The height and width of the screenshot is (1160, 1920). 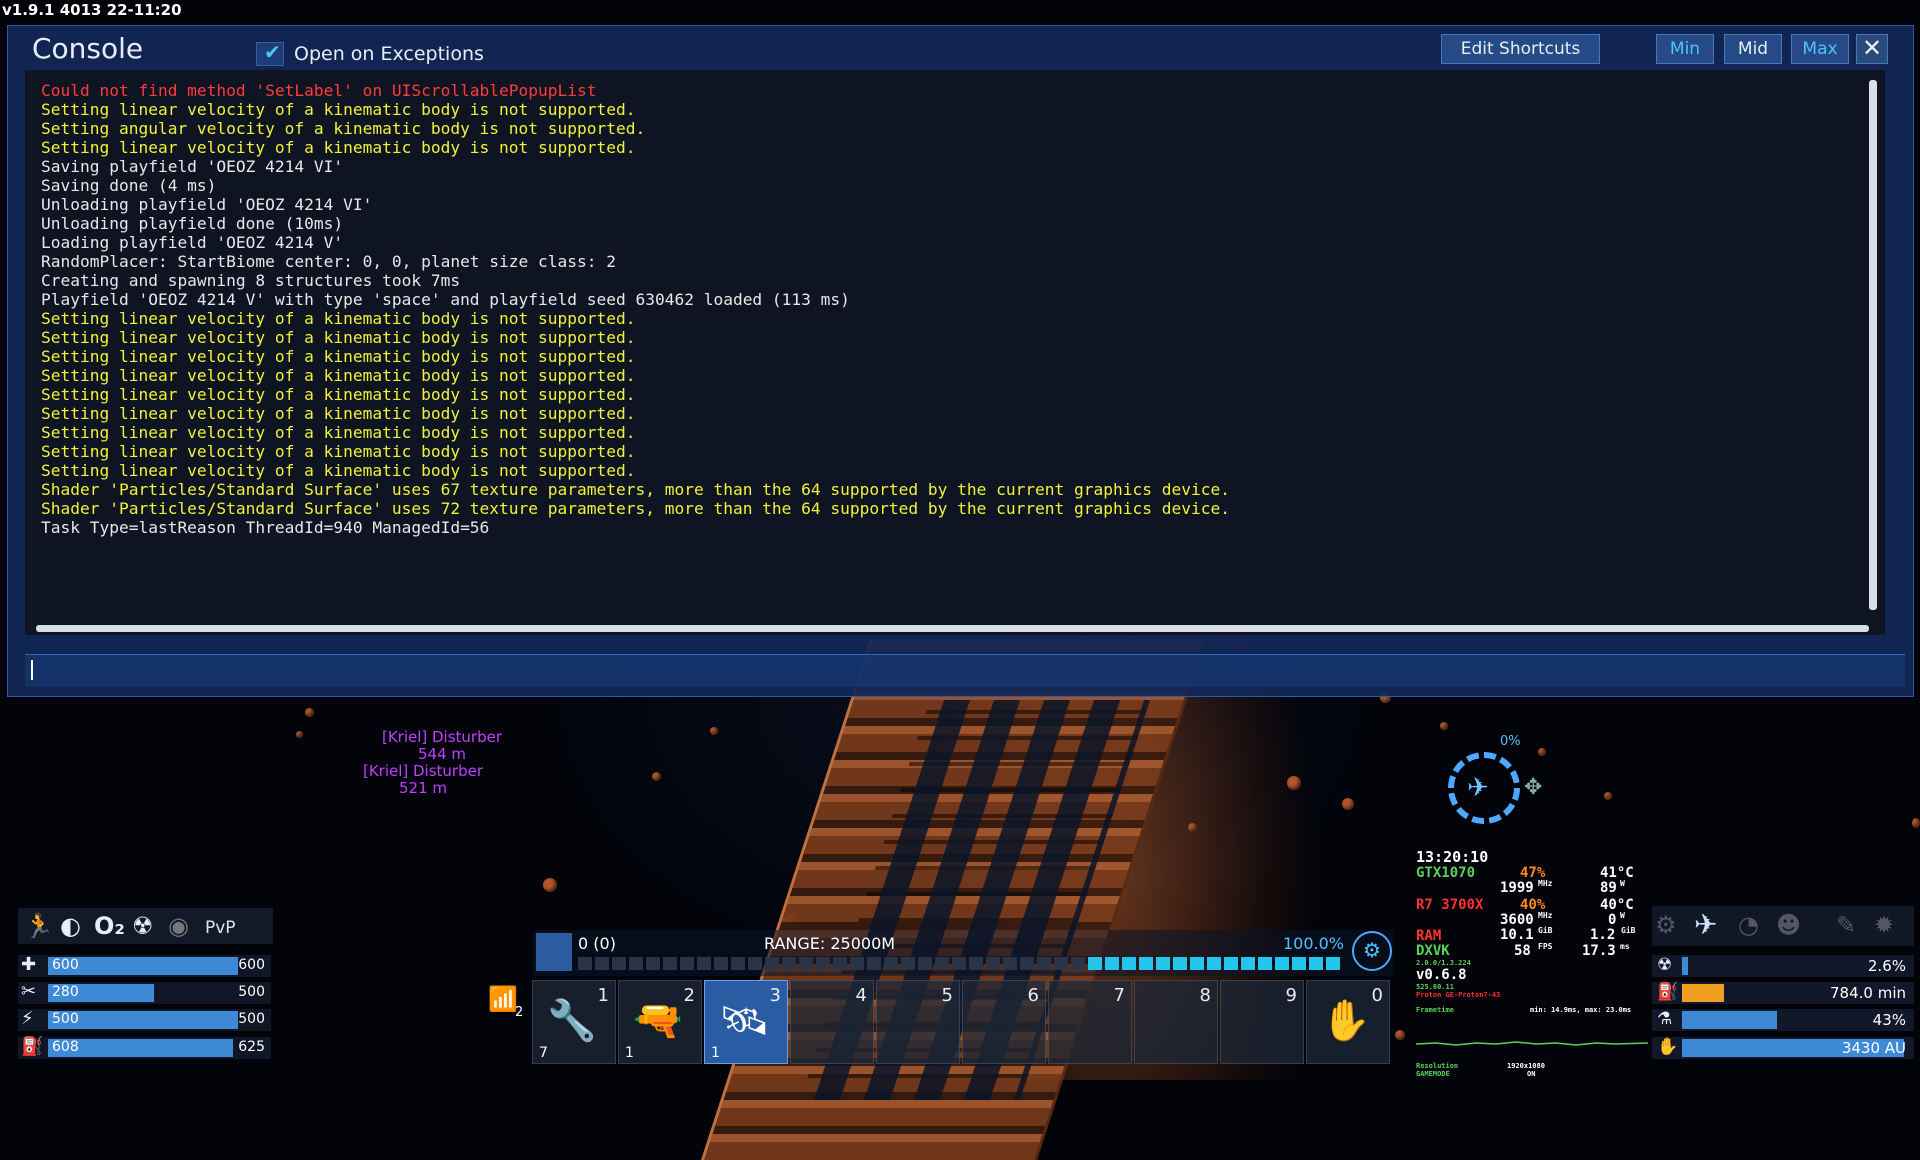 I want to click on close-button: ✕, so click(x=1872, y=49).